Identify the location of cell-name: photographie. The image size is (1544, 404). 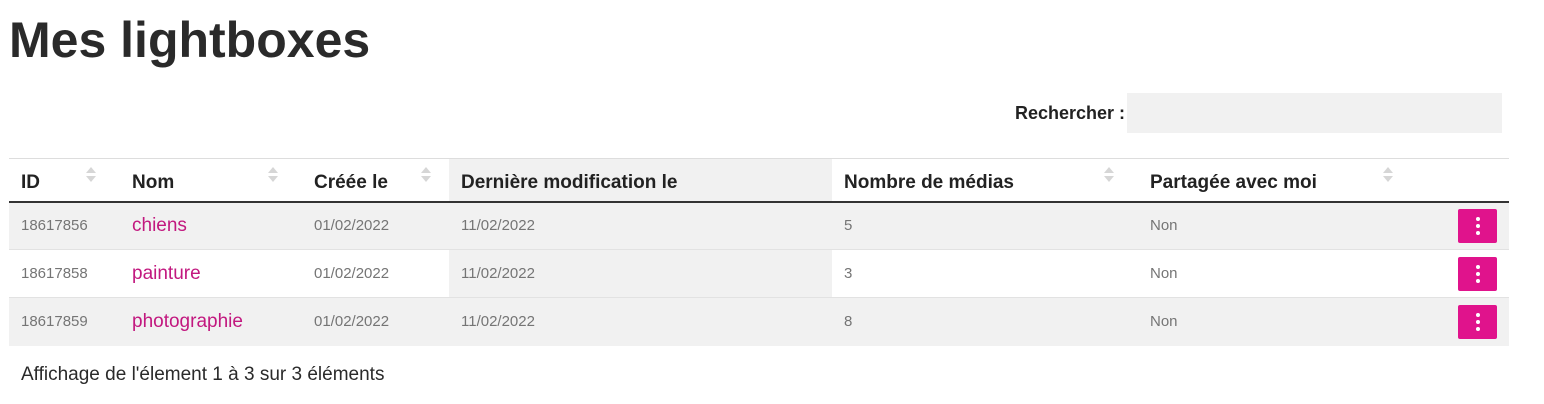
(211, 321).